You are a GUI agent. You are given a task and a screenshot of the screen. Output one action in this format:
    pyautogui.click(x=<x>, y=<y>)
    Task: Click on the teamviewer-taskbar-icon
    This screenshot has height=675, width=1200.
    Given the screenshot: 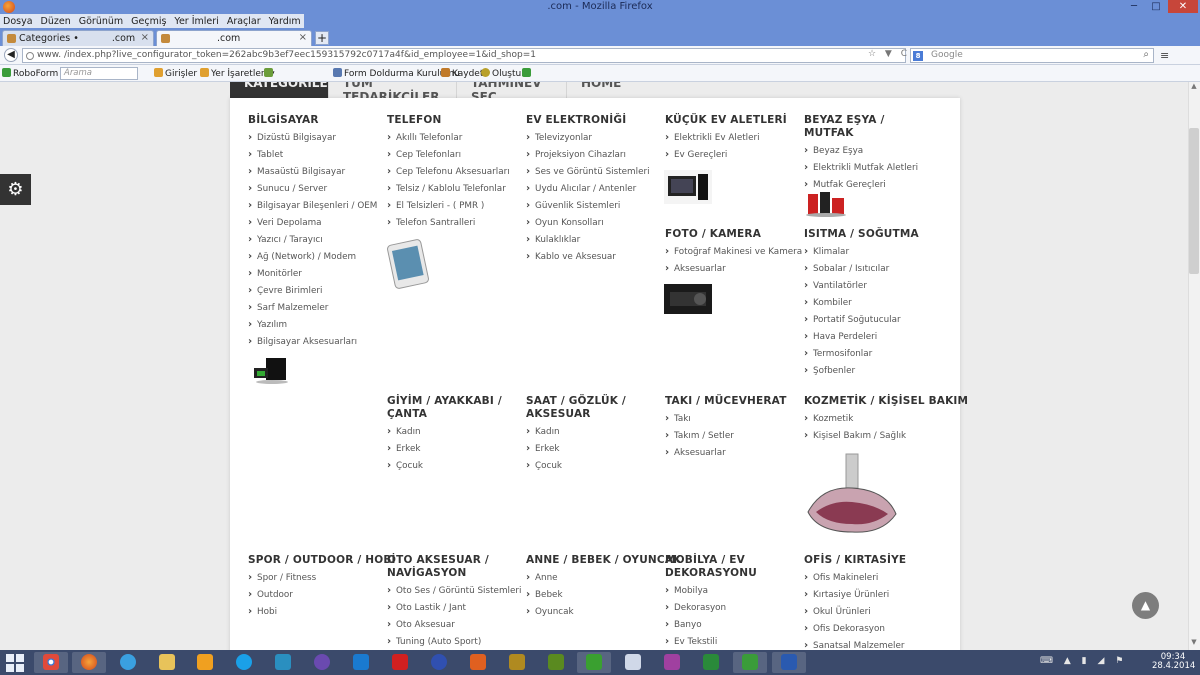 What is the action you would take?
    pyautogui.click(x=361, y=662)
    